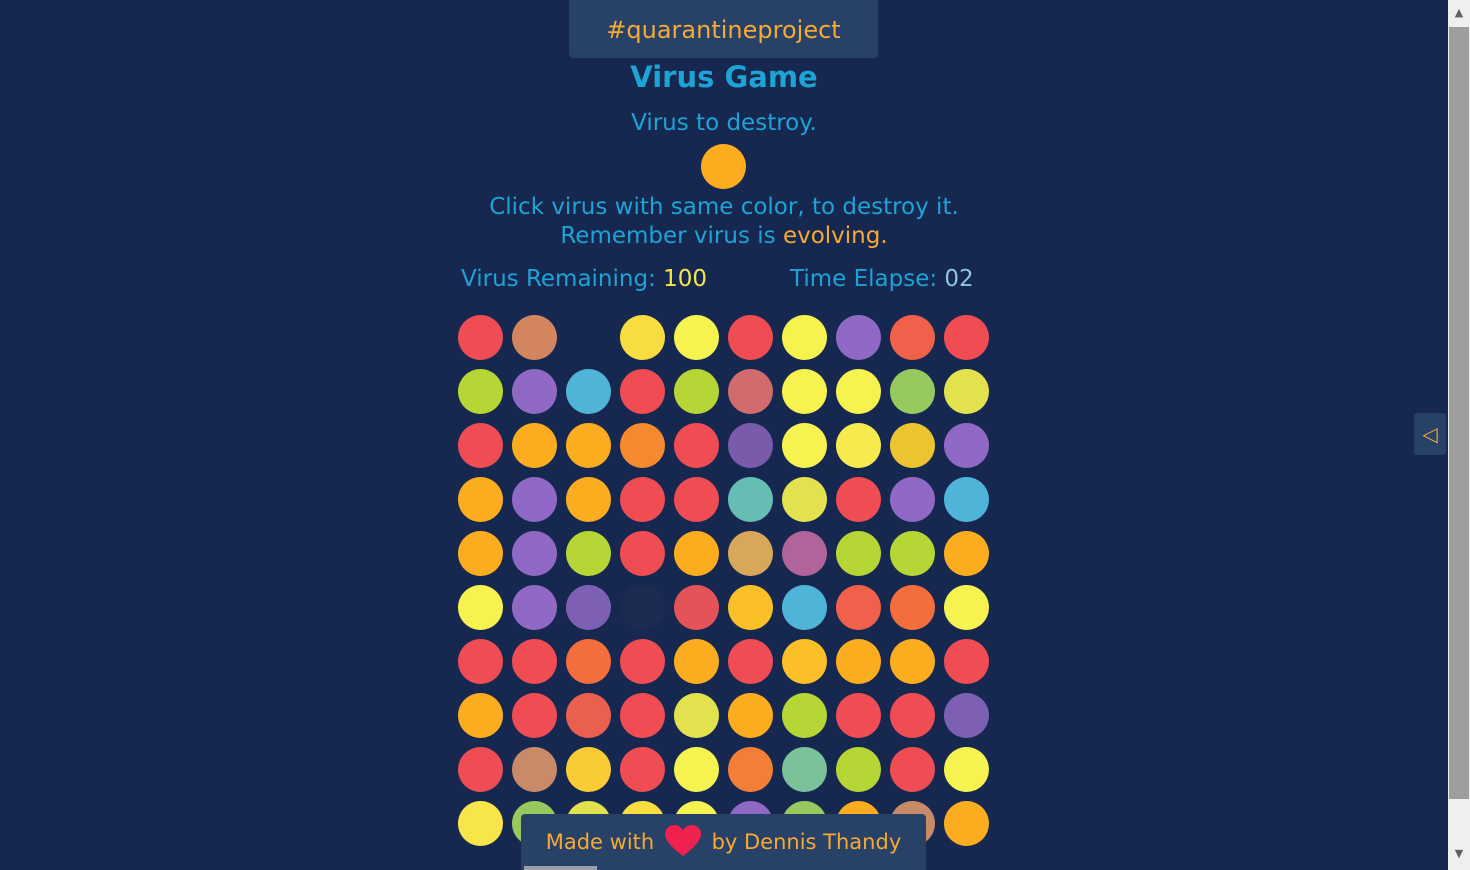  I want to click on game-title: Virus Game, so click(724, 77).